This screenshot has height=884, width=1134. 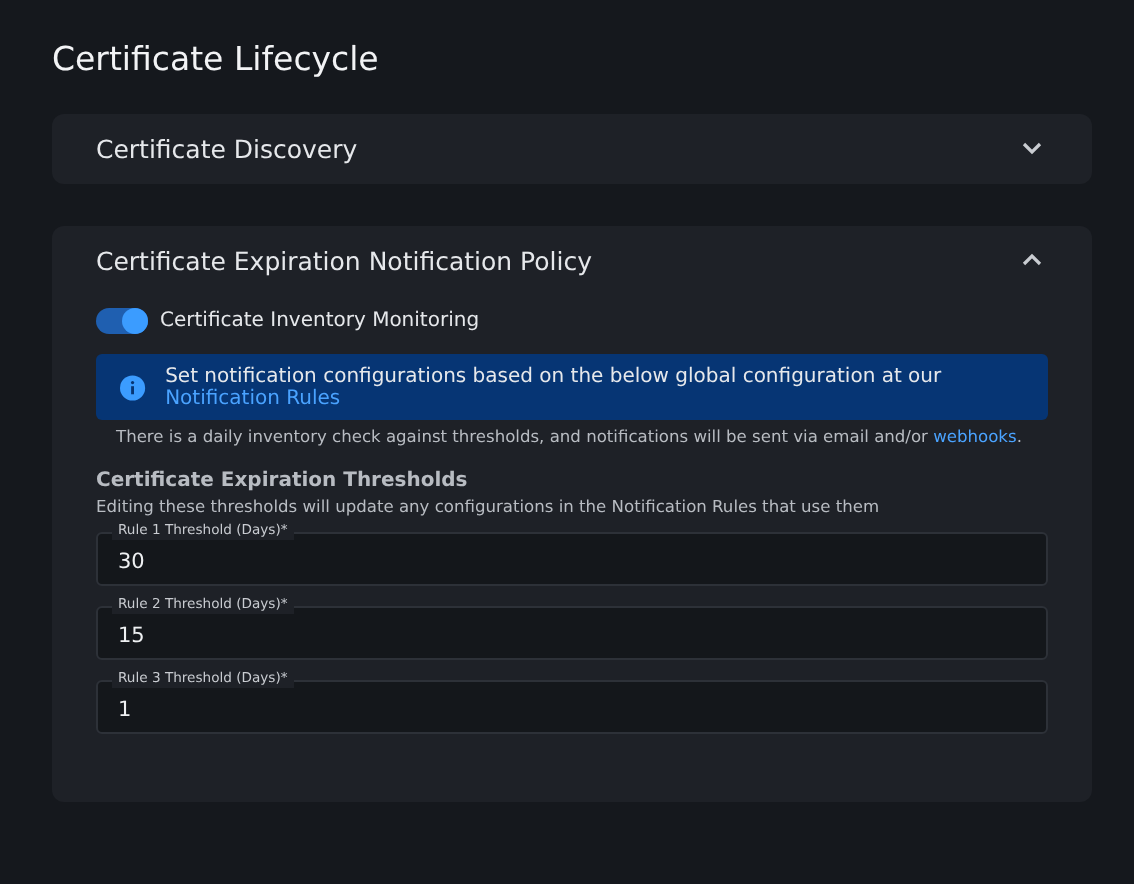 What do you see at coordinates (253, 398) in the screenshot?
I see `notification-rules-link: Notification Rules` at bounding box center [253, 398].